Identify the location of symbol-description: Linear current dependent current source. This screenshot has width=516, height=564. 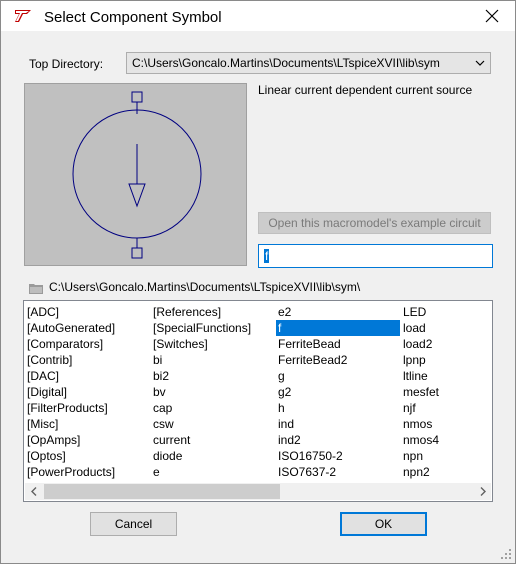
(365, 90).